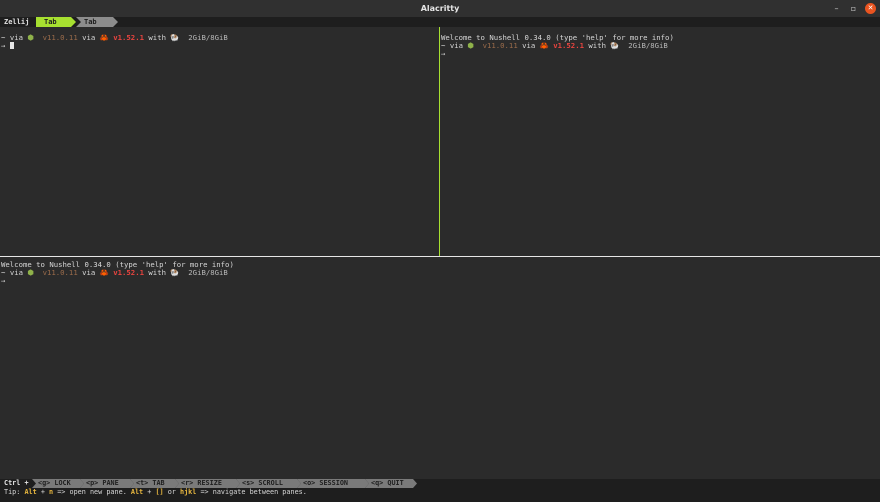 This screenshot has height=502, width=880. I want to click on window-bottom-edge, so click(440, 499).